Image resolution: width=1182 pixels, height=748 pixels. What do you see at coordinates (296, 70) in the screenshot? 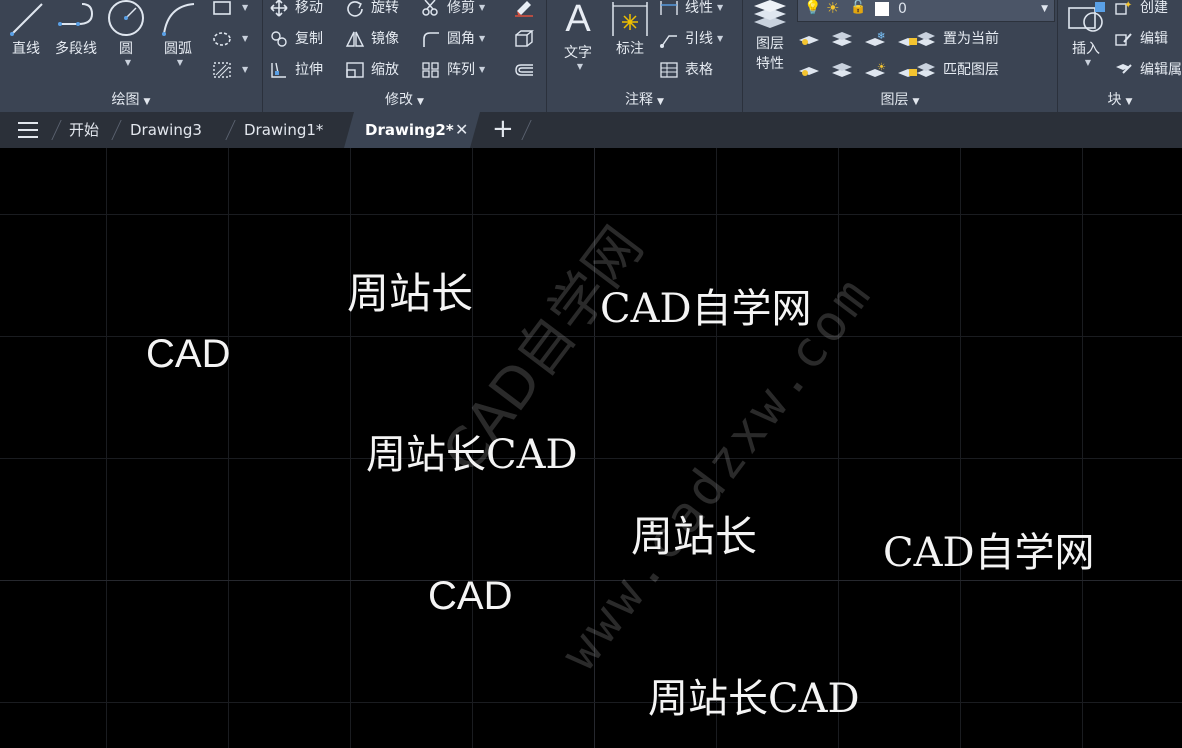
I see `stretch-button: 拉伸` at bounding box center [296, 70].